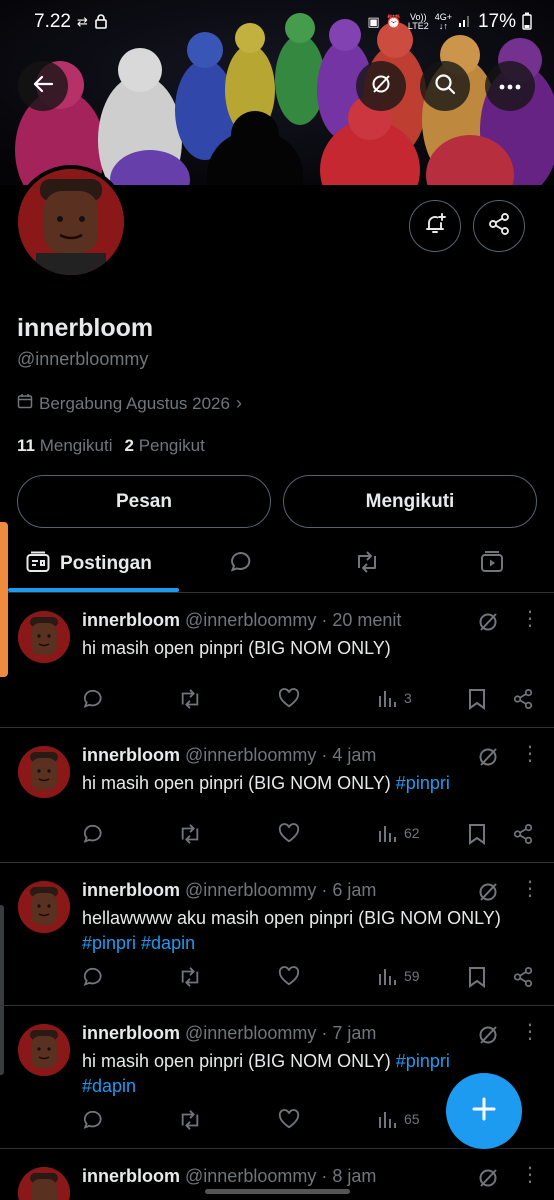 This screenshot has height=1200, width=554. I want to click on gesture-home-bar, so click(277, 1191).